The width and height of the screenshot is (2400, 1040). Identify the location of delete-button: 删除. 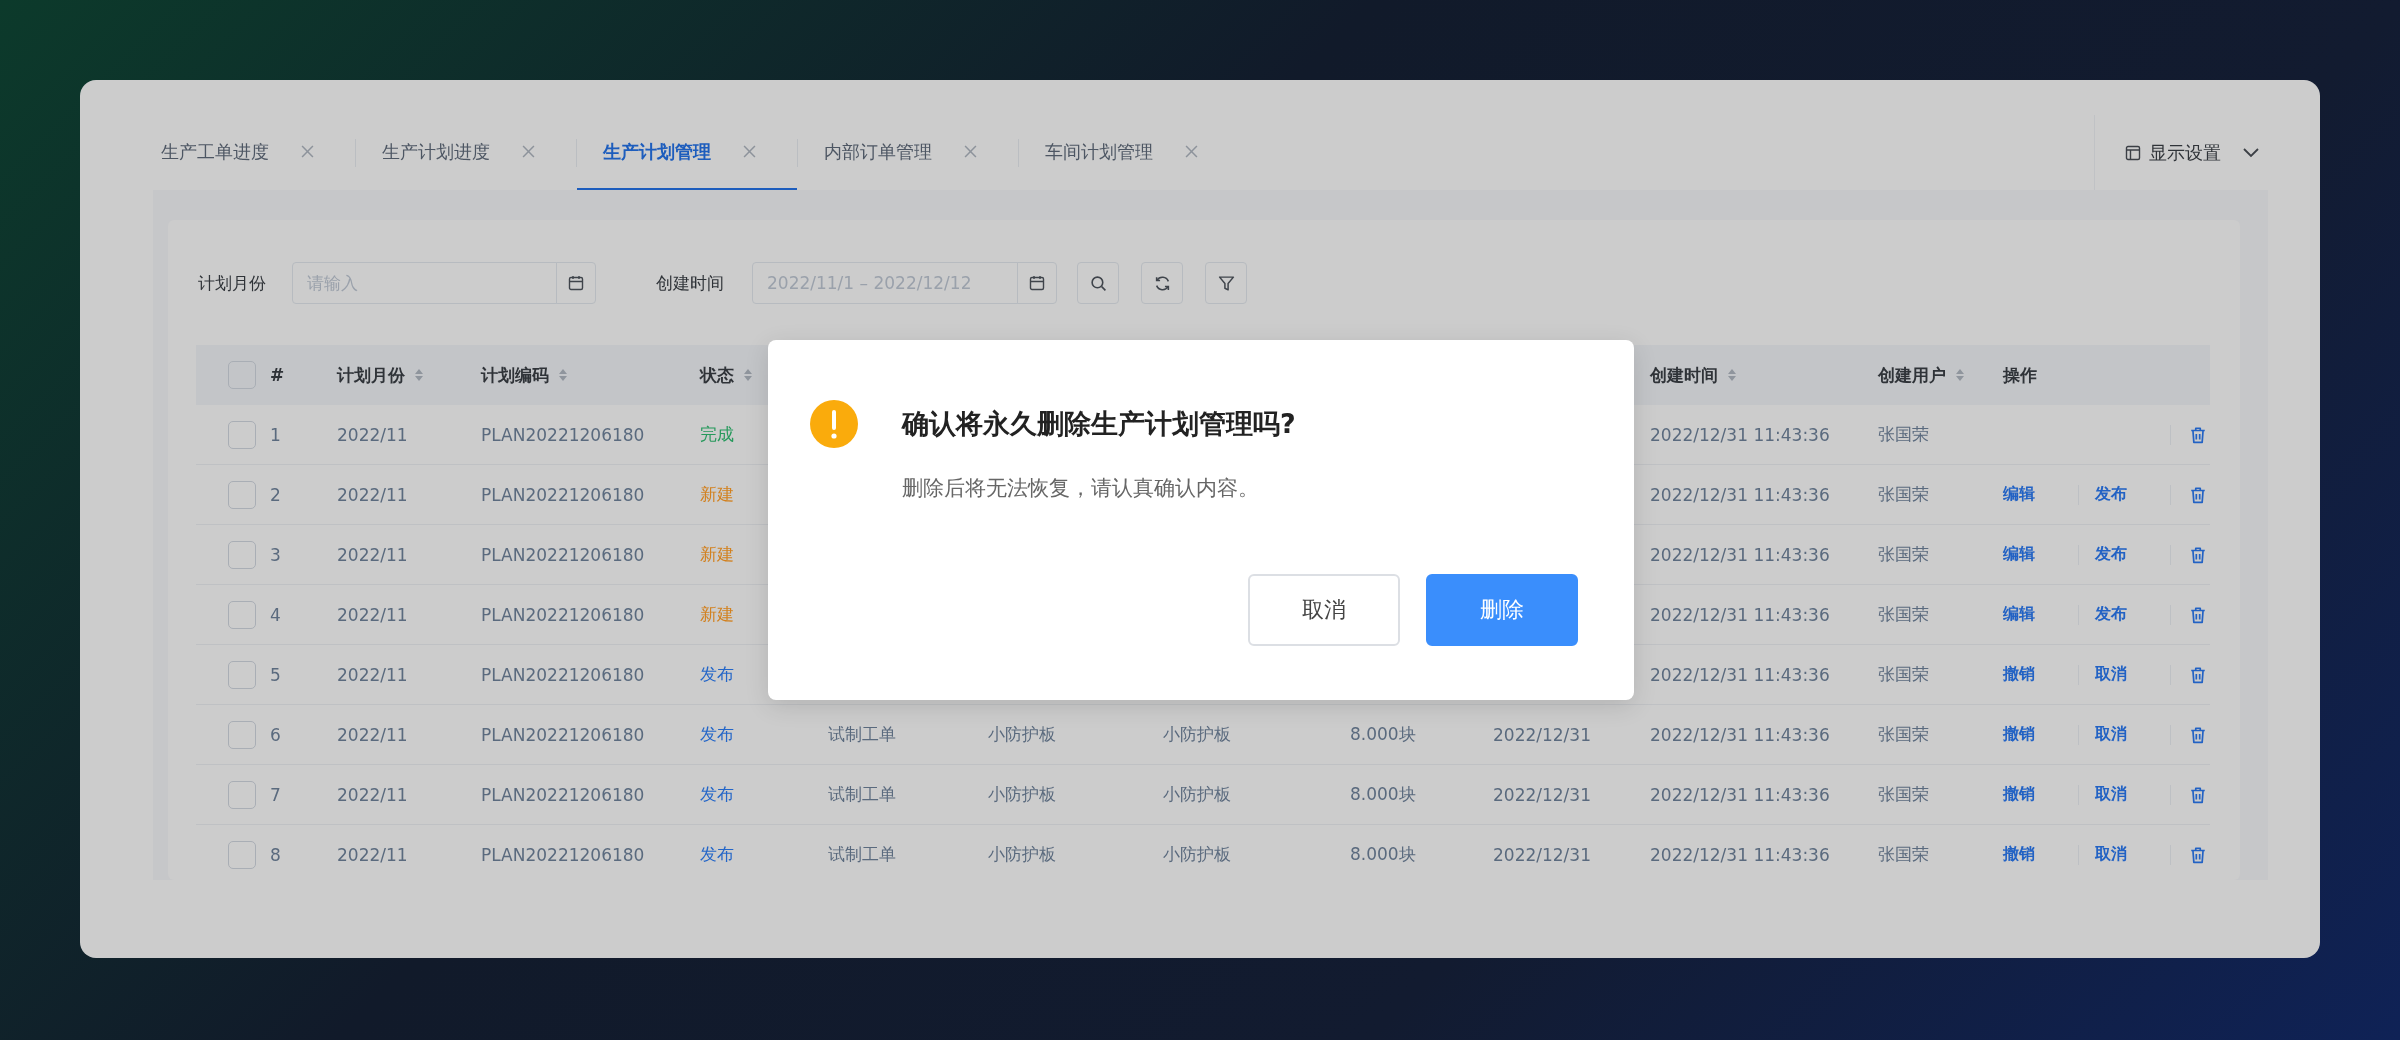
(1502, 610).